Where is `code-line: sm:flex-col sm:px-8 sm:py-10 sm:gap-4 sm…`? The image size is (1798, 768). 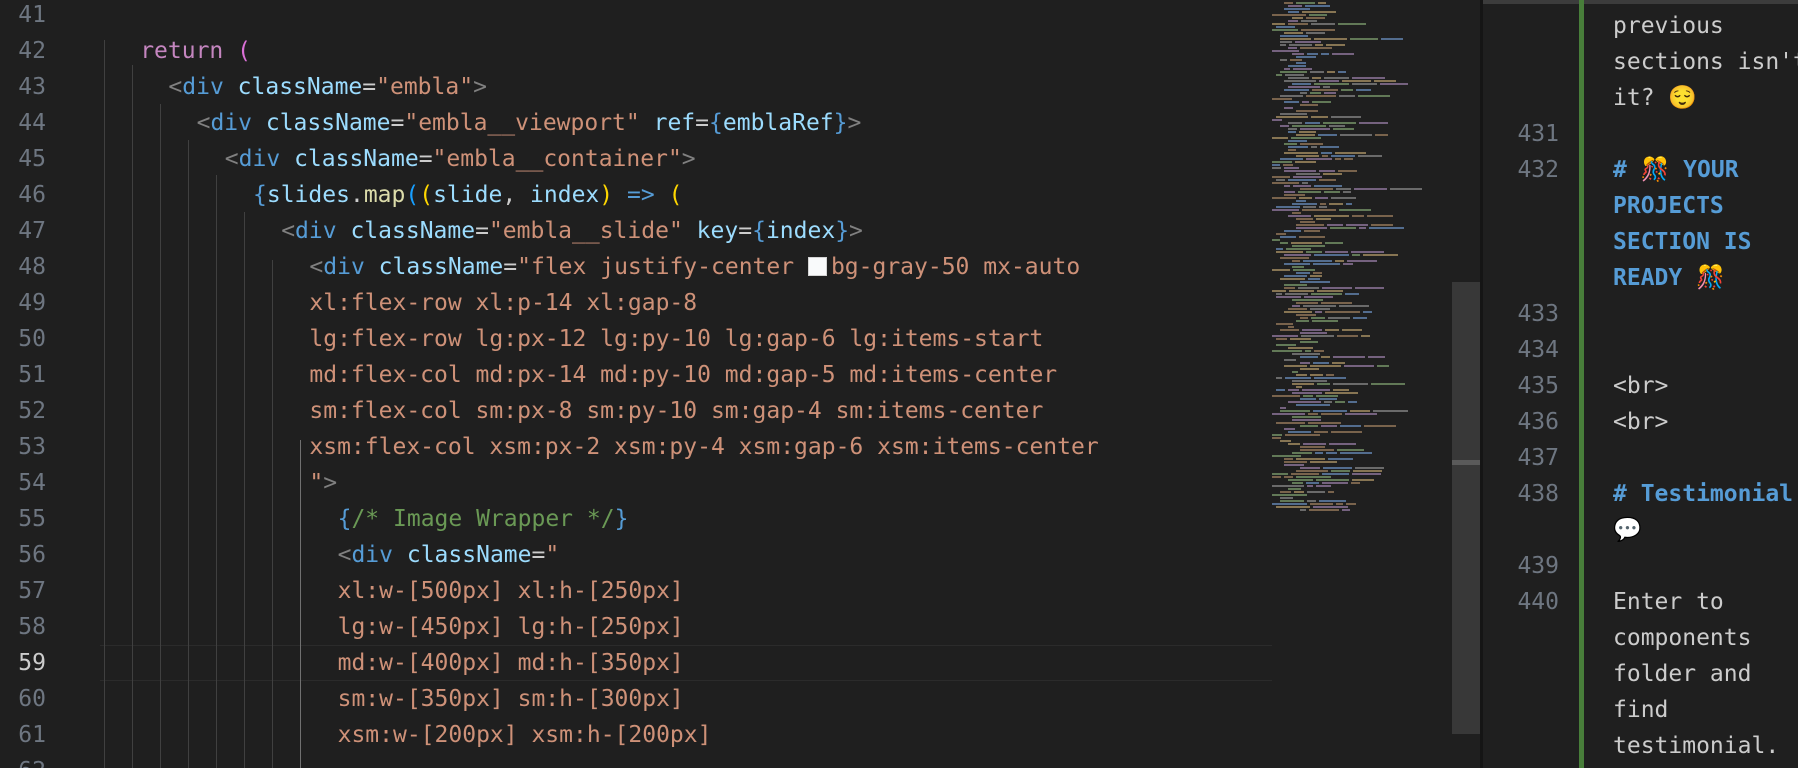
code-line: sm:flex-col sm:px-8 sm:py-10 sm:gap-4 sm… is located at coordinates (676, 411).